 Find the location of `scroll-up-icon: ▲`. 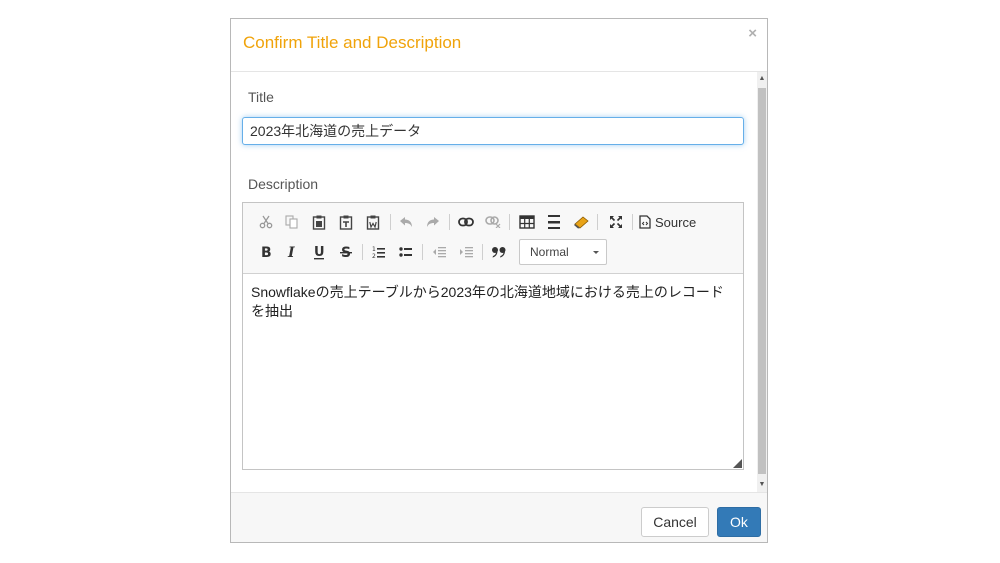

scroll-up-icon: ▲ is located at coordinates (762, 79).